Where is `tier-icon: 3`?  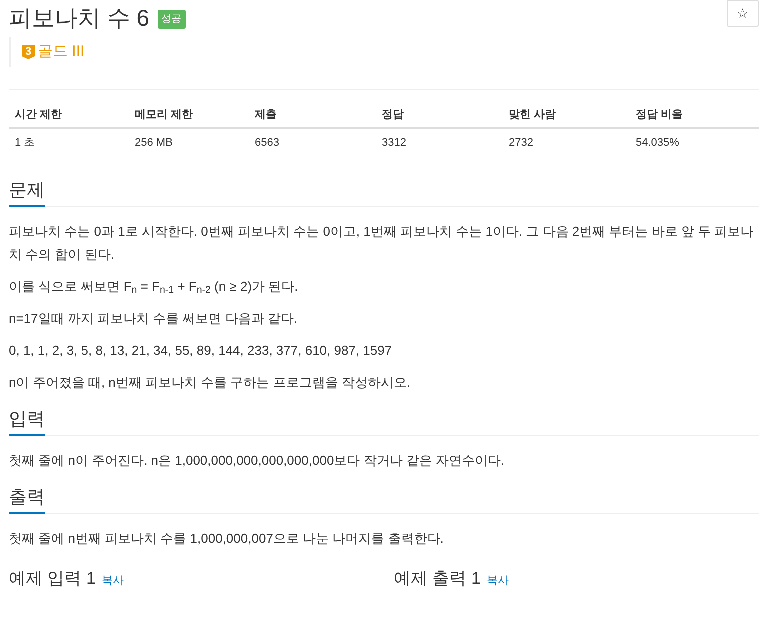 tier-icon: 3 is located at coordinates (28, 52).